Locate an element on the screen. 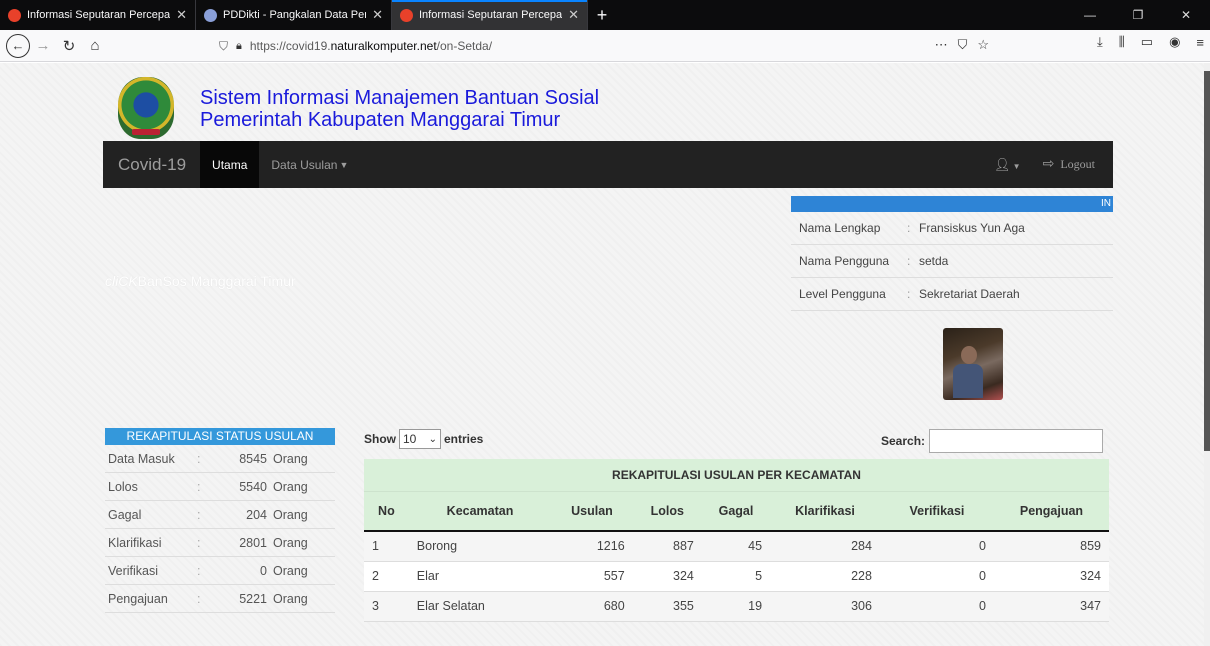 Image resolution: width=1210 pixels, height=646 pixels. status-value: 2801 is located at coordinates (253, 542).